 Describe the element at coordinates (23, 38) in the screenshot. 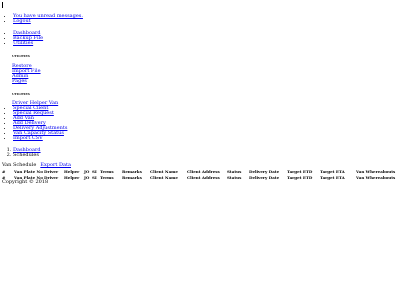

I see `main-nav: Dashboard Backup File Utilities` at that location.